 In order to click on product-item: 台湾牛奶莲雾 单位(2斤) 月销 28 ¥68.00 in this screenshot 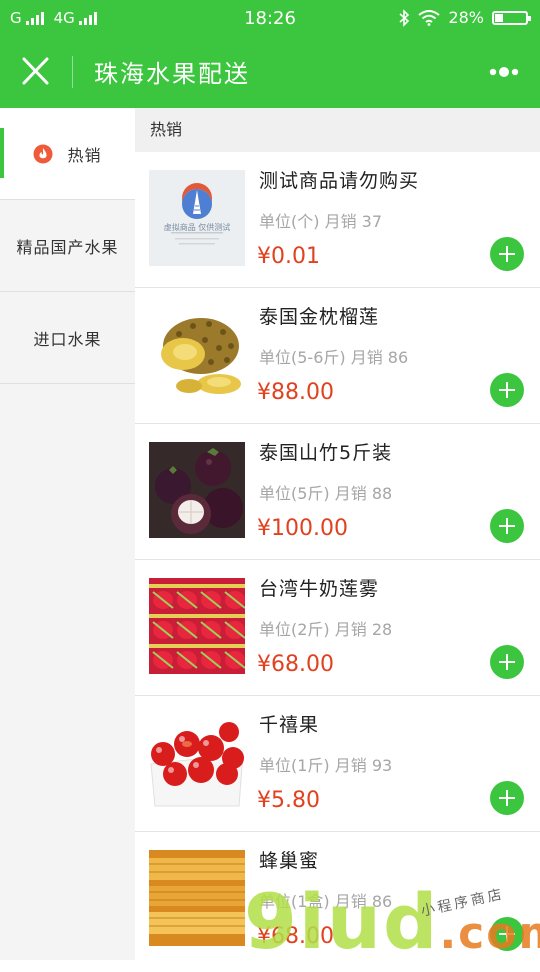, I will do `click(337, 628)`.